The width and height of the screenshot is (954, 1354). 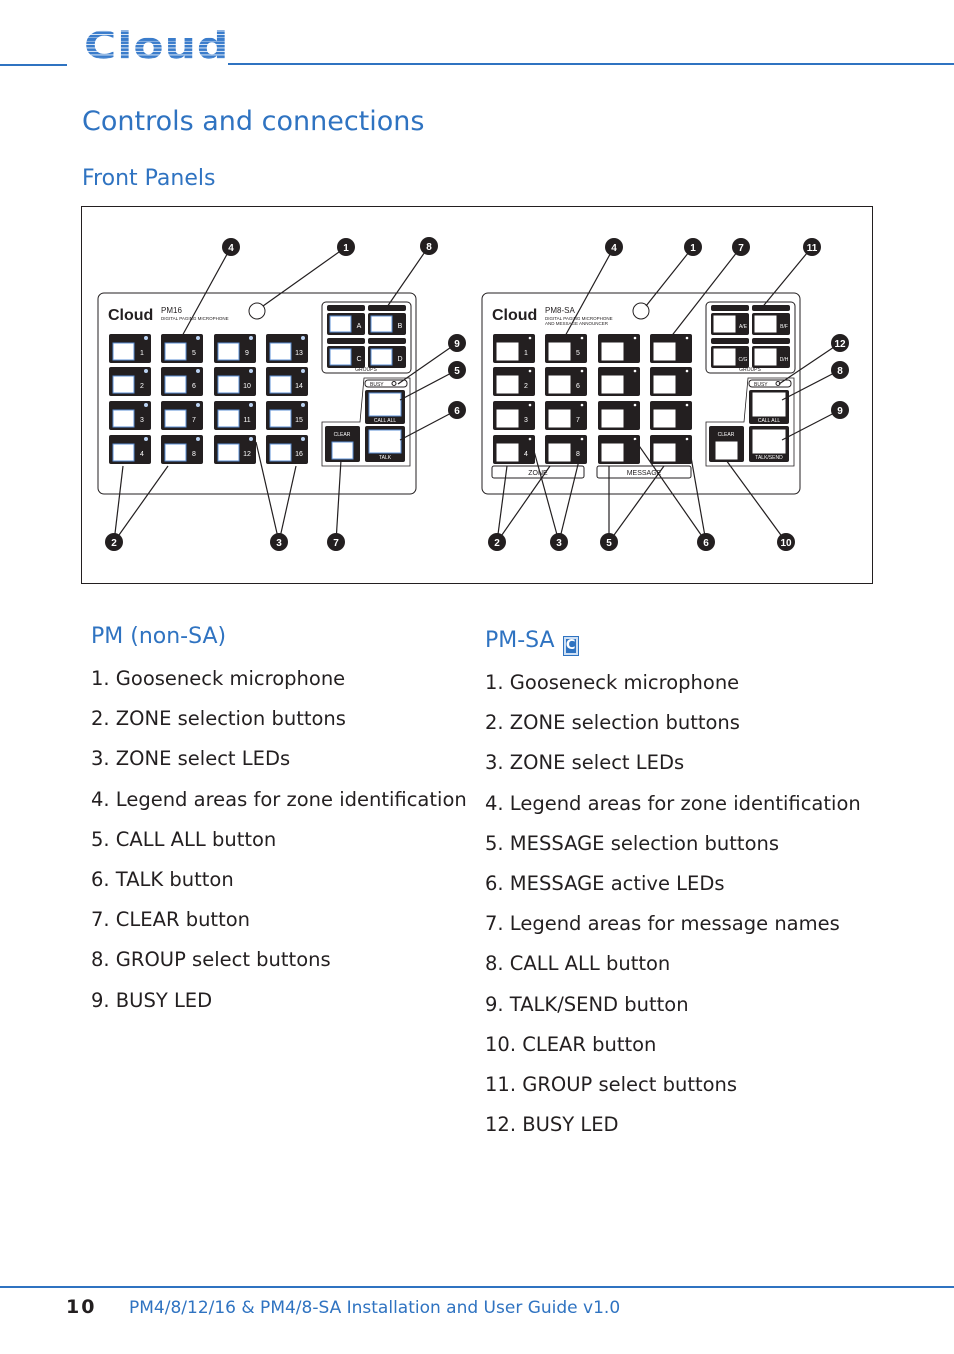 What do you see at coordinates (358, 359) in the screenshot?
I see `group-label: C` at bounding box center [358, 359].